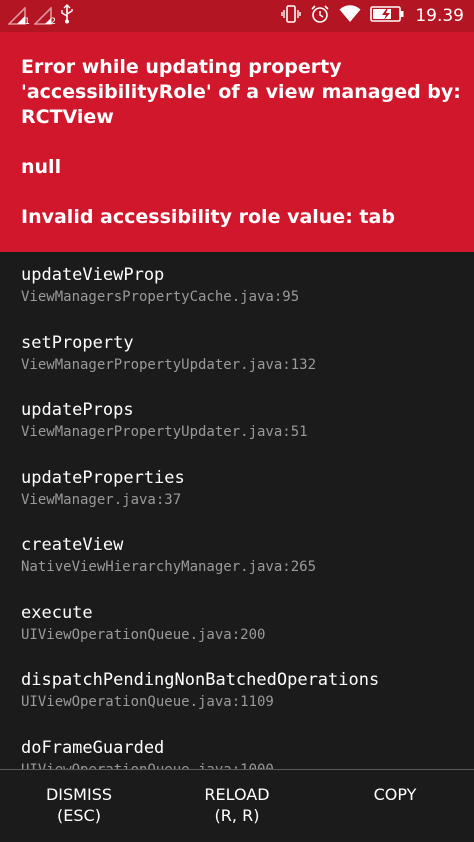 This screenshot has width=474, height=842. I want to click on signal-icon: 1, so click(19, 17).